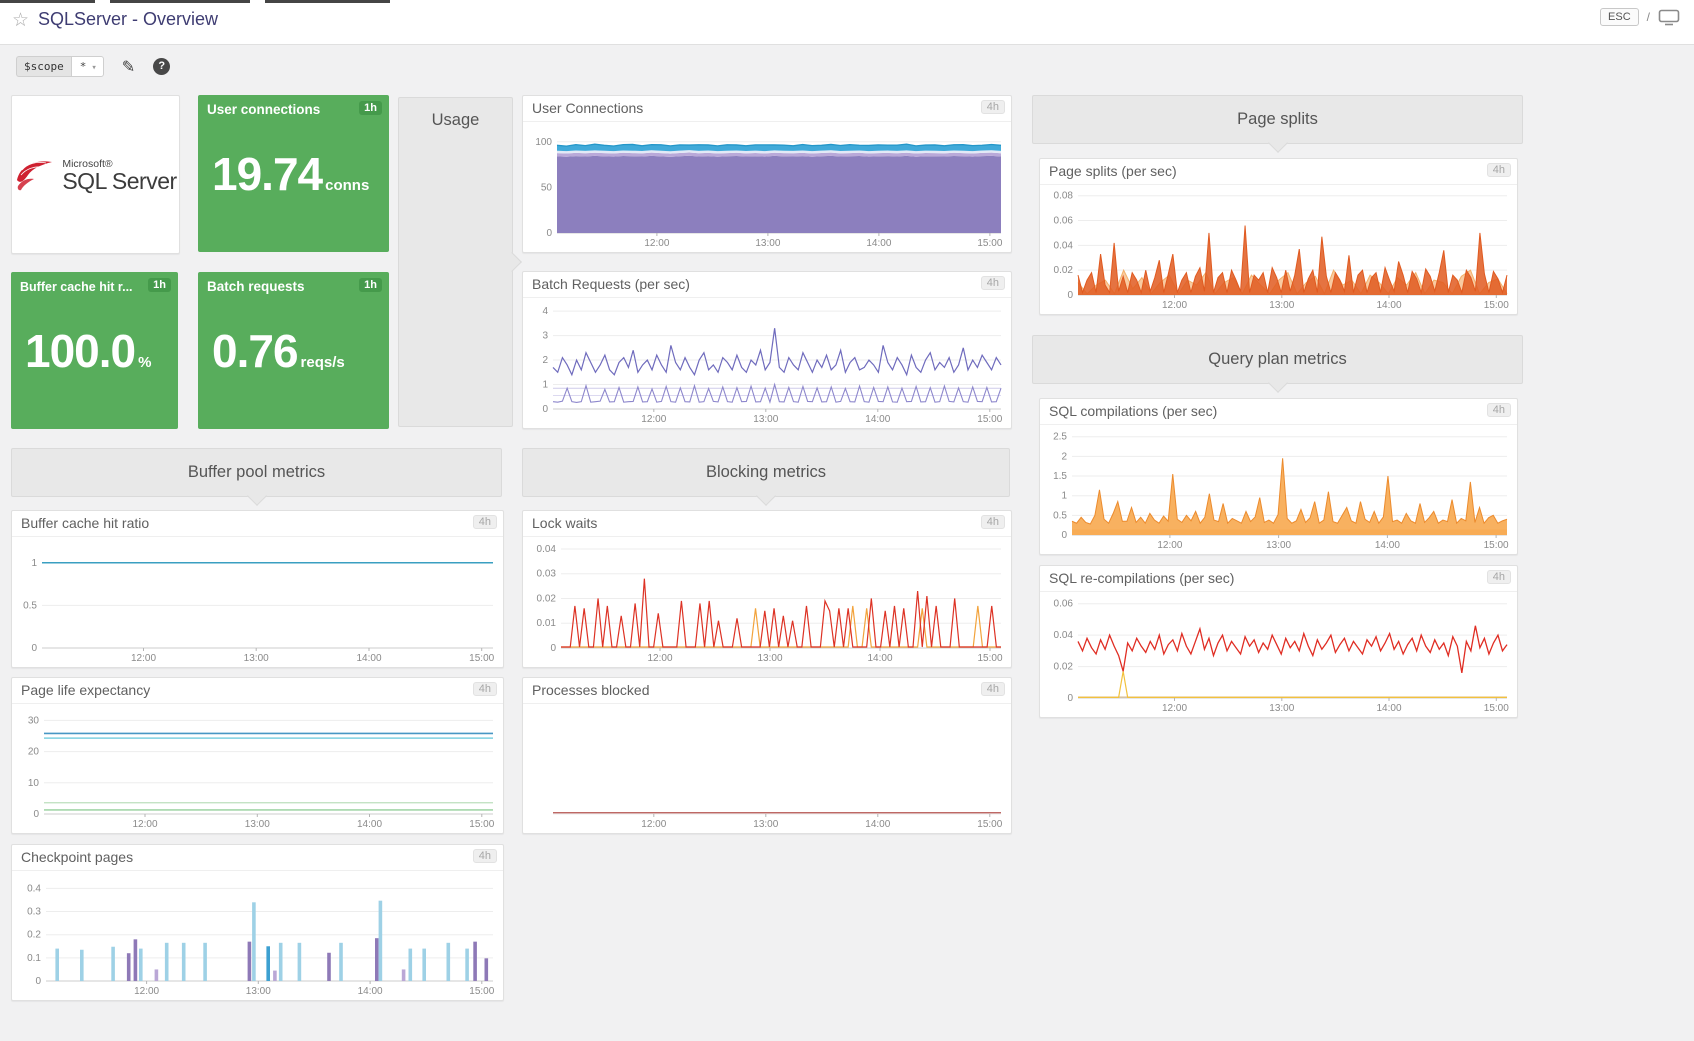 Image resolution: width=1694 pixels, height=1041 pixels. Describe the element at coordinates (1142, 578) in the screenshot. I see `chart-title: SQL re-compilations (per sec)` at that location.